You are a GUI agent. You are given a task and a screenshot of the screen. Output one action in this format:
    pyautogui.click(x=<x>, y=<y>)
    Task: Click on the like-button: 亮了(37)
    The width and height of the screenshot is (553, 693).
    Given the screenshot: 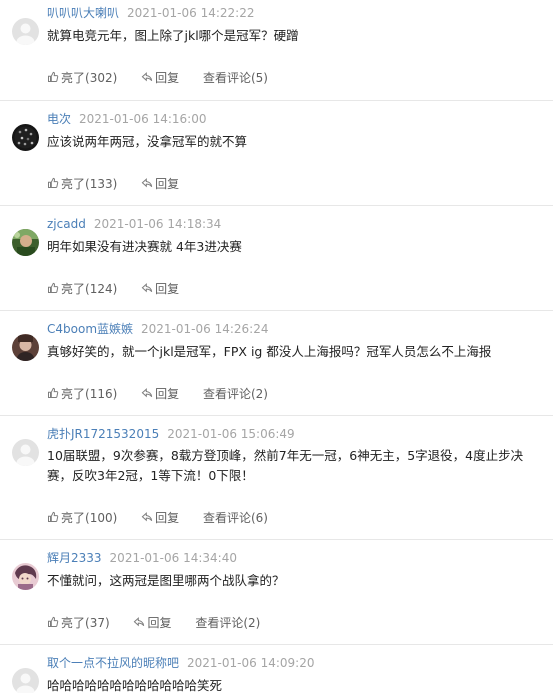 What is the action you would take?
    pyautogui.click(x=78, y=623)
    